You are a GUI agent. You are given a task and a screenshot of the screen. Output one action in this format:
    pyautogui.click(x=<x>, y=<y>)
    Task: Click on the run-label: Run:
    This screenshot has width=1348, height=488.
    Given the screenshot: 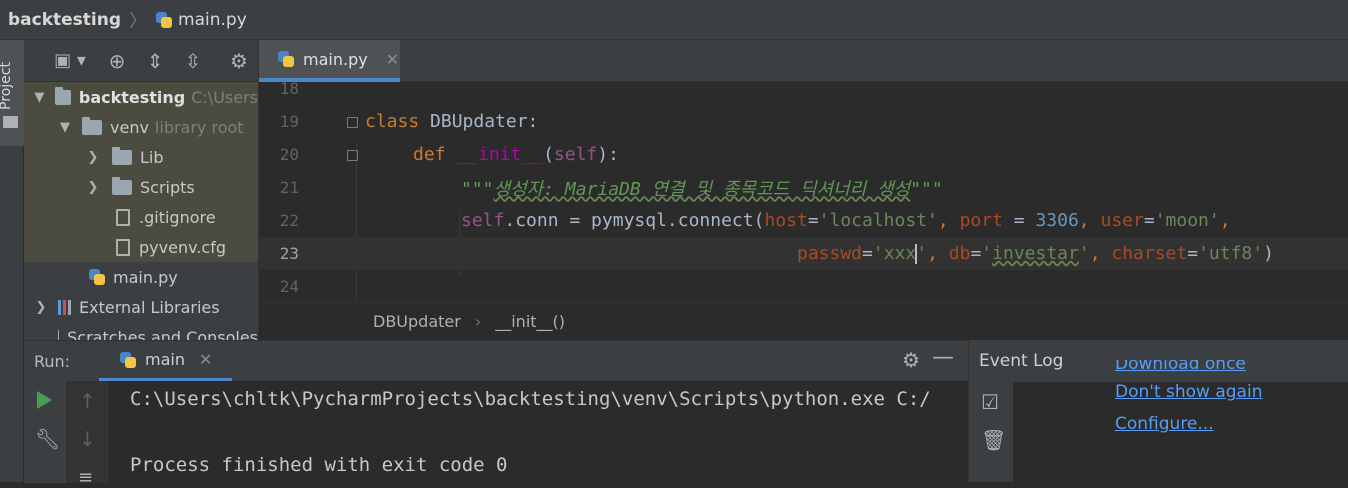 What is the action you would take?
    pyautogui.click(x=52, y=361)
    